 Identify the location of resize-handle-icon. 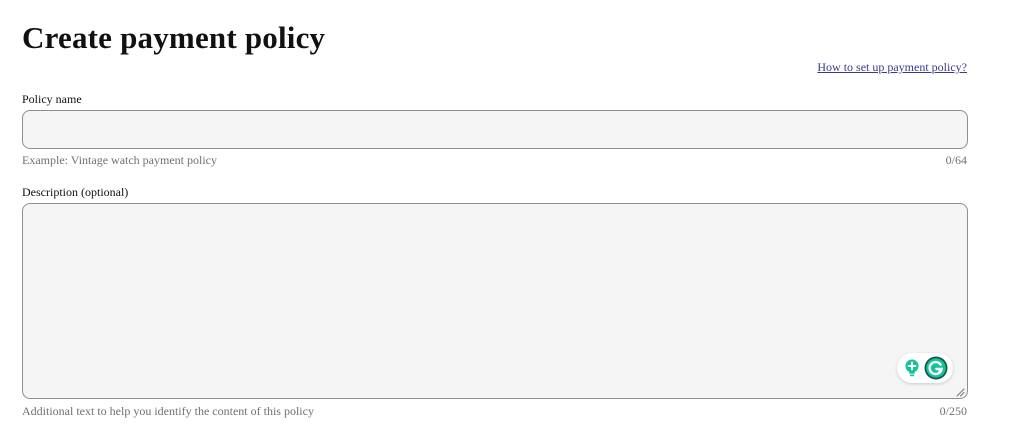
(960, 392).